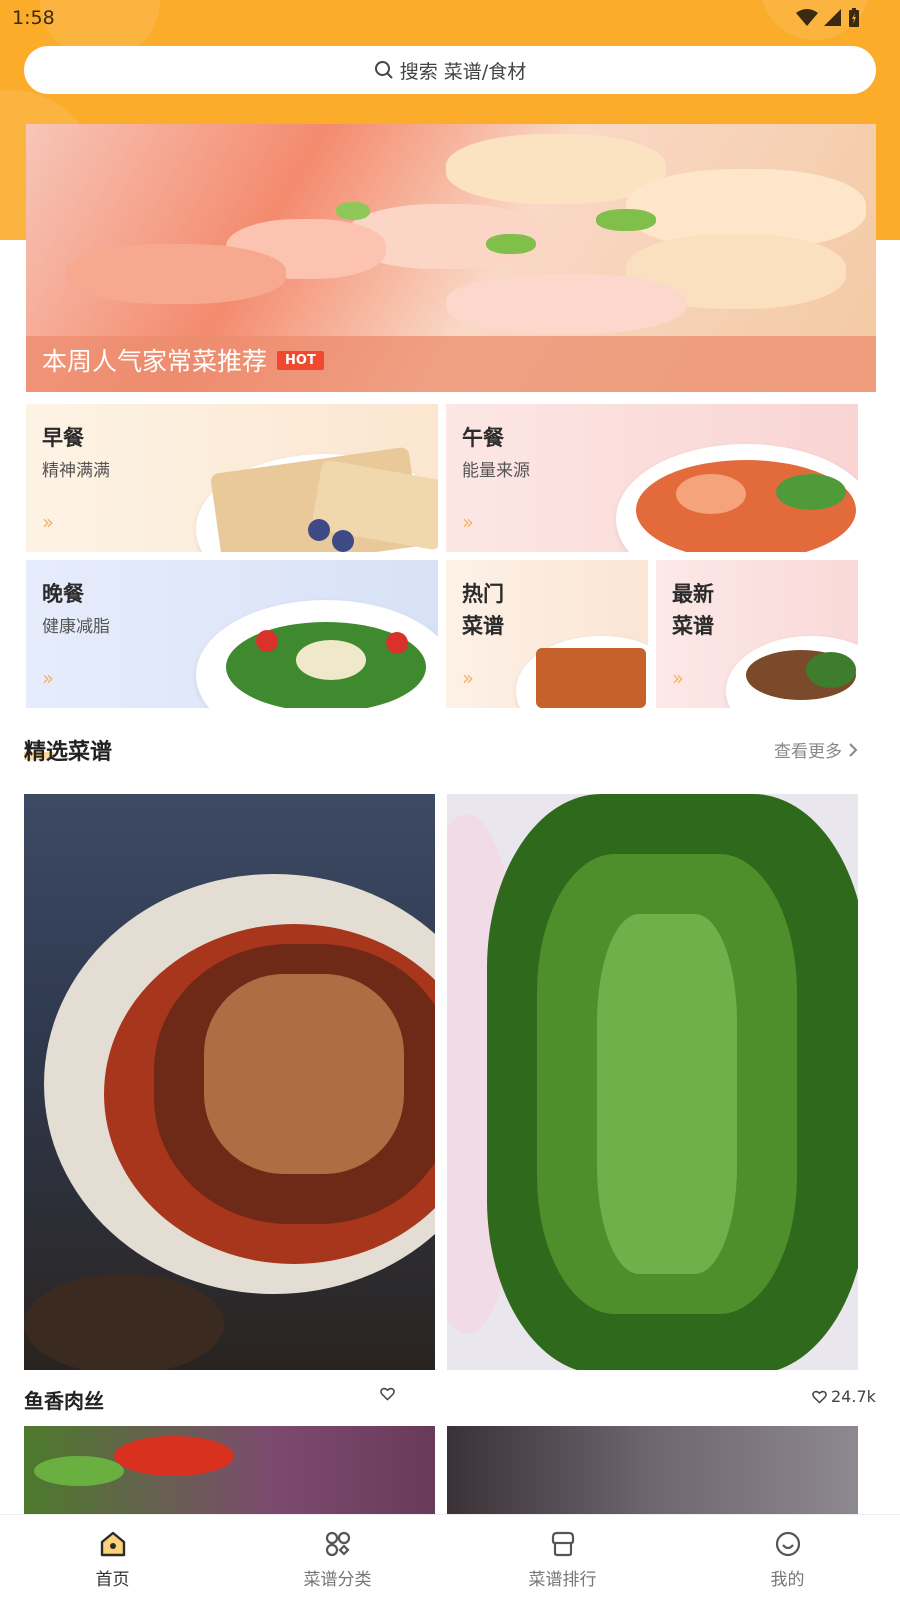 The image size is (900, 1600). Describe the element at coordinates (383, 70) in the screenshot. I see `search-icon` at that location.